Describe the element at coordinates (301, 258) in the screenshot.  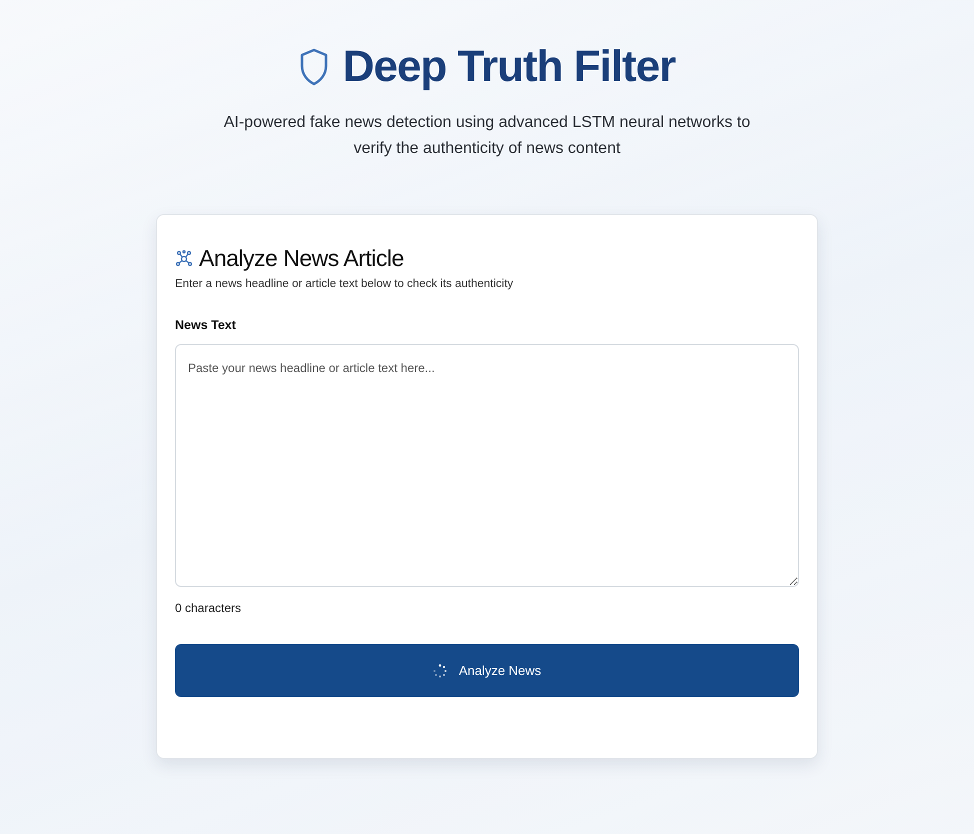
I see `card-title: Analyze News Article` at that location.